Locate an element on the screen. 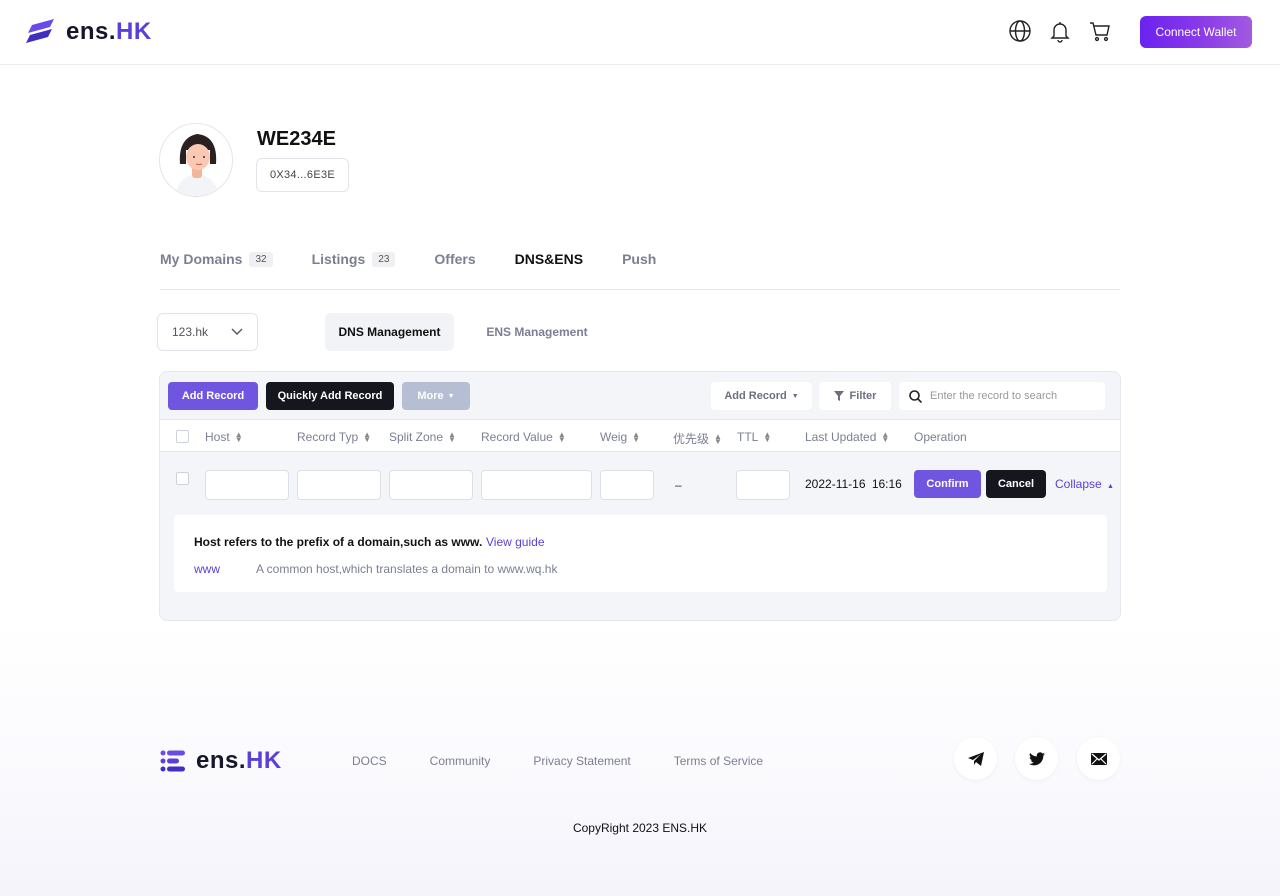 Image resolution: width=1280 pixels, height=896 pixels. select-all-checkbox is located at coordinates (182, 436).